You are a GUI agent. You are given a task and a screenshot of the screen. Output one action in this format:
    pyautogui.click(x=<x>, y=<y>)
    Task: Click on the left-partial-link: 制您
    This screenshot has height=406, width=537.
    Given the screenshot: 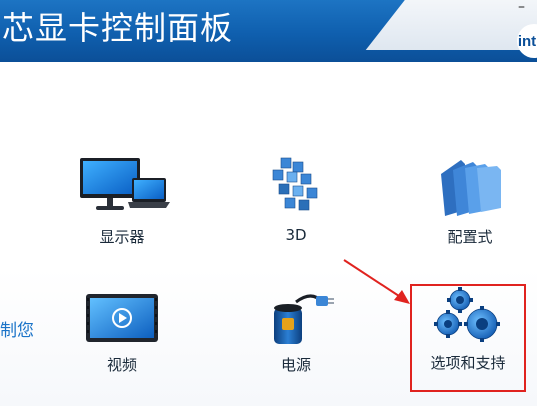 What is the action you would take?
    pyautogui.click(x=17, y=328)
    